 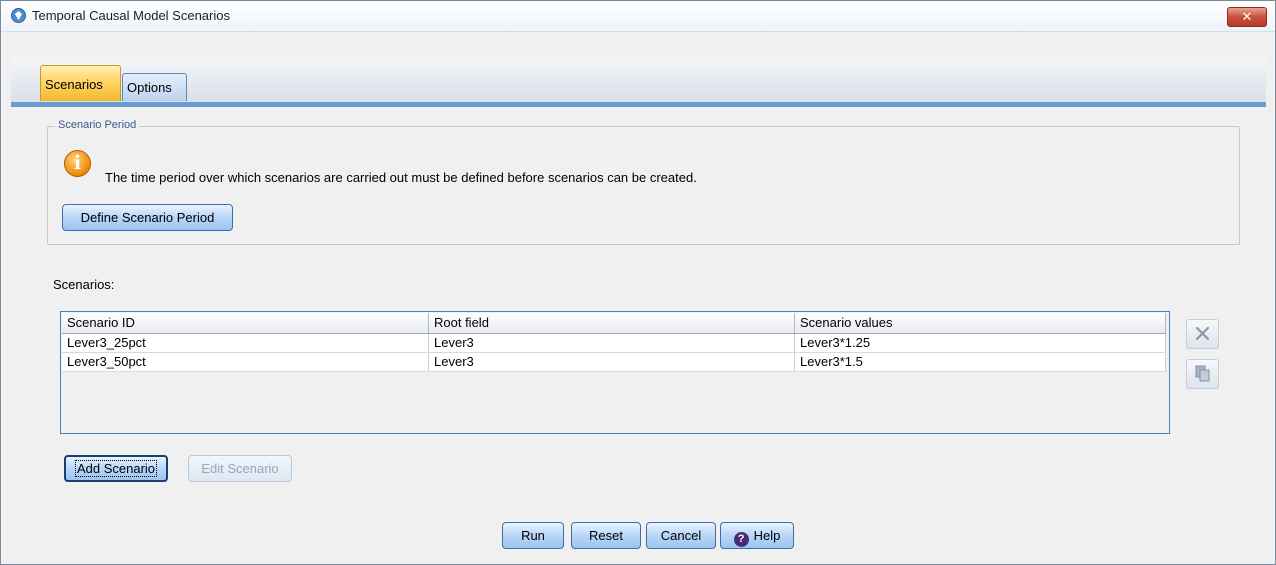 I want to click on tab-underline, so click(x=638, y=104).